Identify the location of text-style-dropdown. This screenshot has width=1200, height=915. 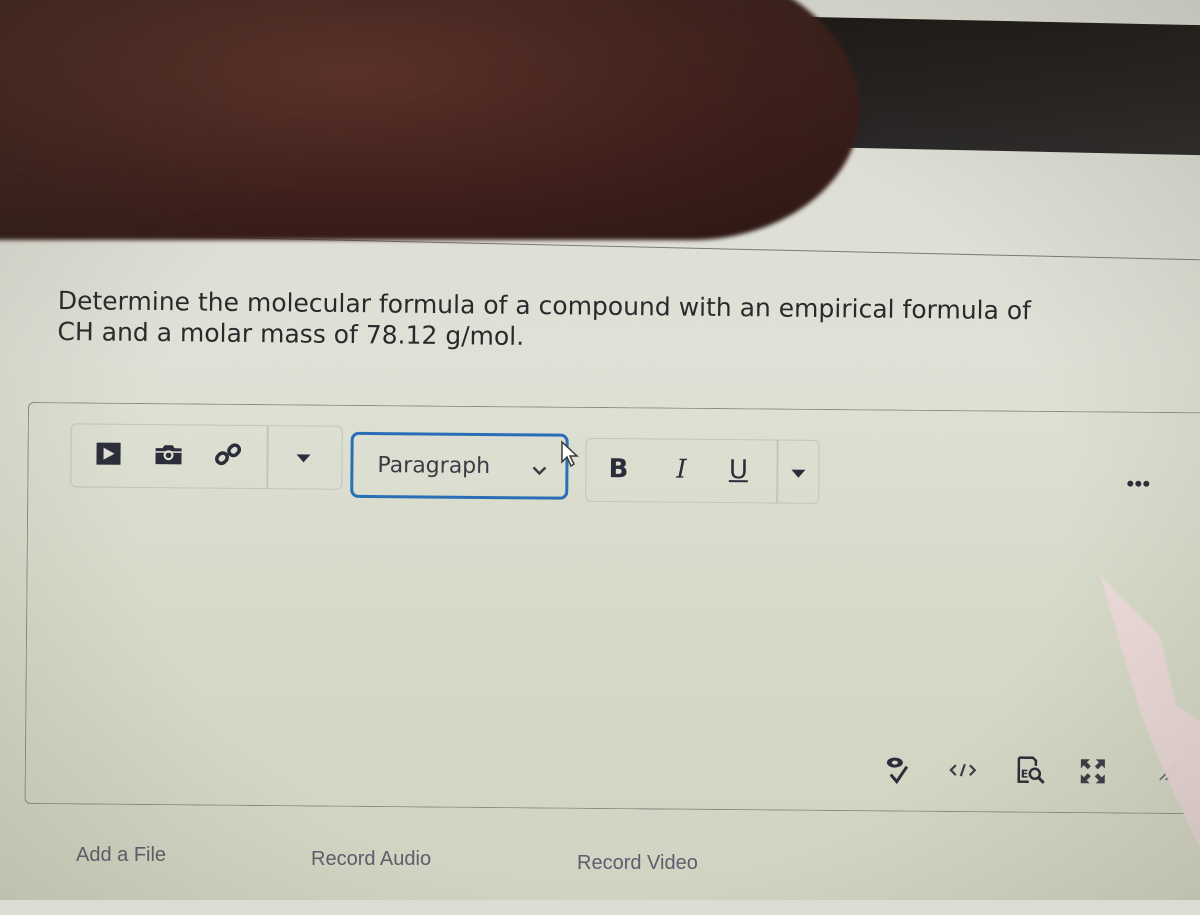
(798, 471).